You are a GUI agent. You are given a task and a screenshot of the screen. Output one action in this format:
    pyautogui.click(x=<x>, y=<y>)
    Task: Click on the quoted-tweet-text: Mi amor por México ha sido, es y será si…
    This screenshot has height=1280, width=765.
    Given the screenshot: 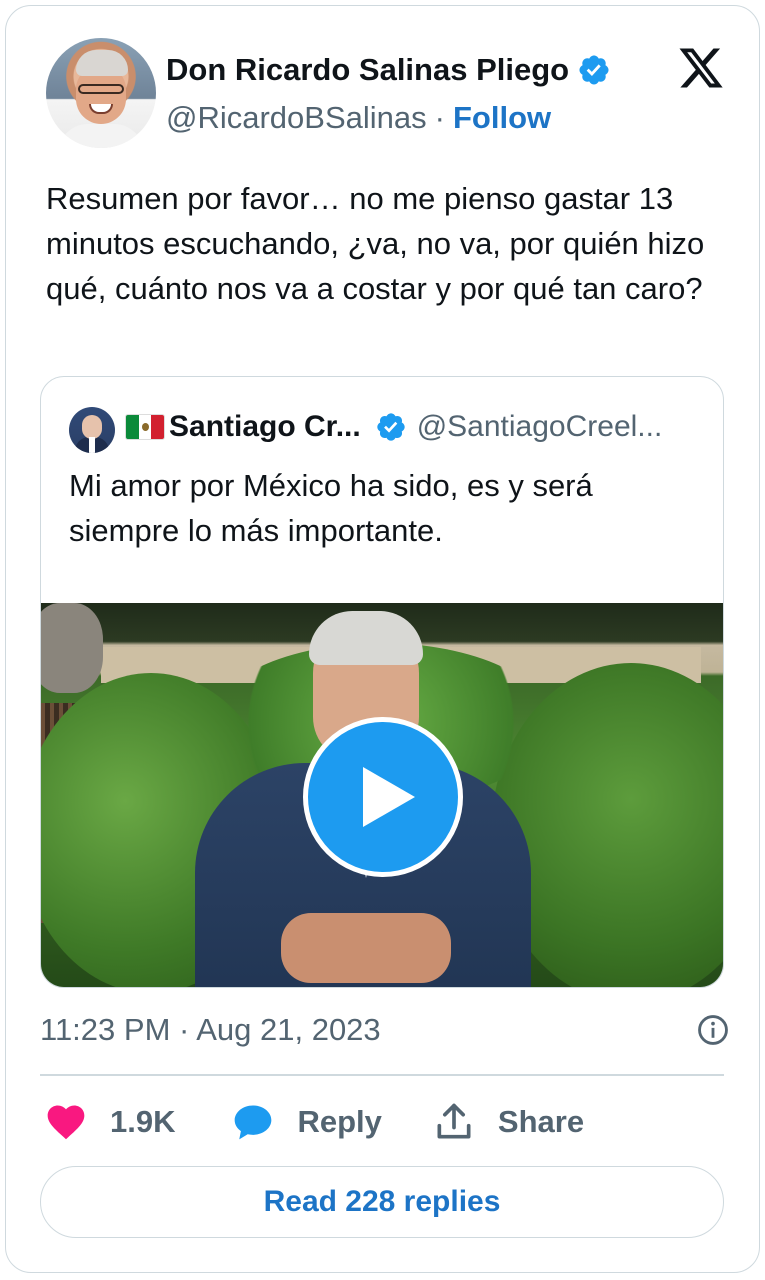 What is the action you would take?
    pyautogui.click(x=331, y=508)
    